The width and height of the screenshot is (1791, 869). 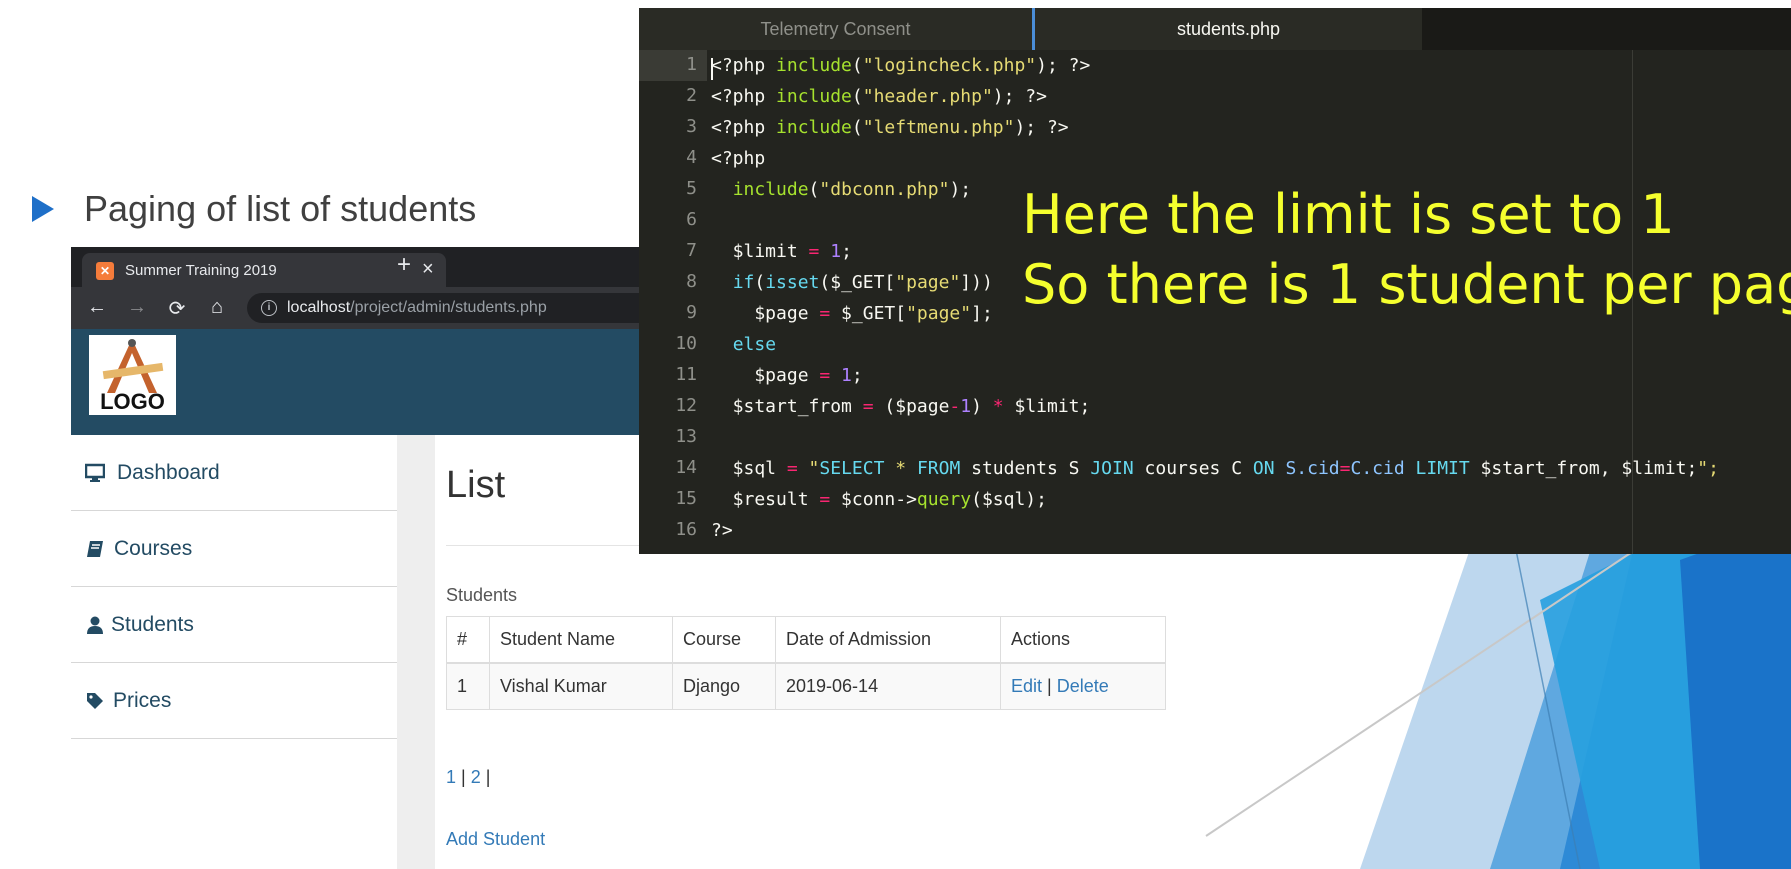 What do you see at coordinates (792, 282) in the screenshot?
I see `code-token: isset` at bounding box center [792, 282].